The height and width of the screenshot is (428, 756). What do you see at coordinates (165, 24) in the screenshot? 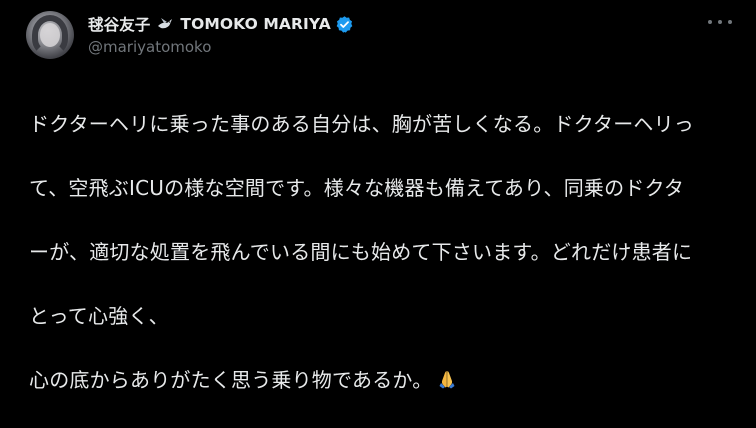
I see `dove-icon` at bounding box center [165, 24].